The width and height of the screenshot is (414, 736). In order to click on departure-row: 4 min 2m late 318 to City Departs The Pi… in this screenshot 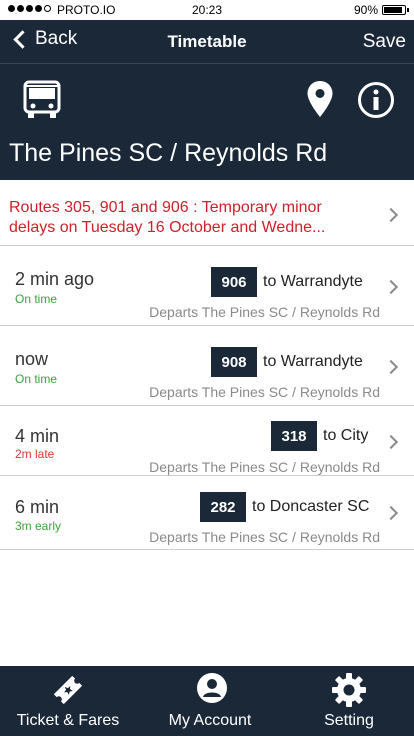, I will do `click(207, 441)`.